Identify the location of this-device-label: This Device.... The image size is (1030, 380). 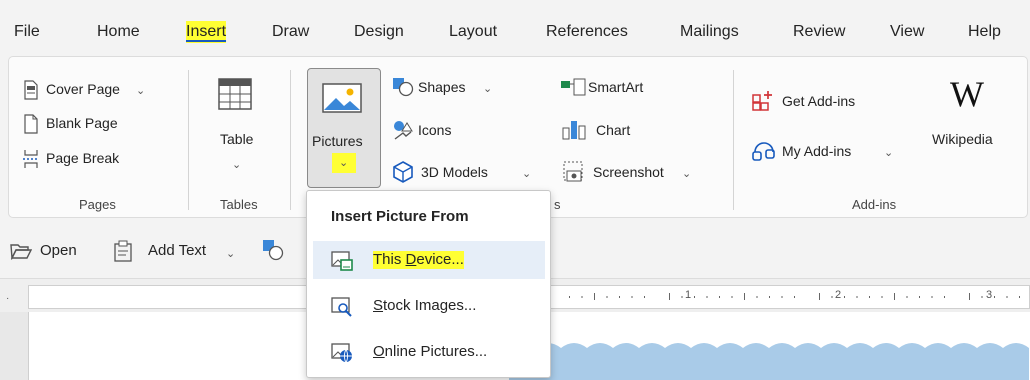
(418, 260).